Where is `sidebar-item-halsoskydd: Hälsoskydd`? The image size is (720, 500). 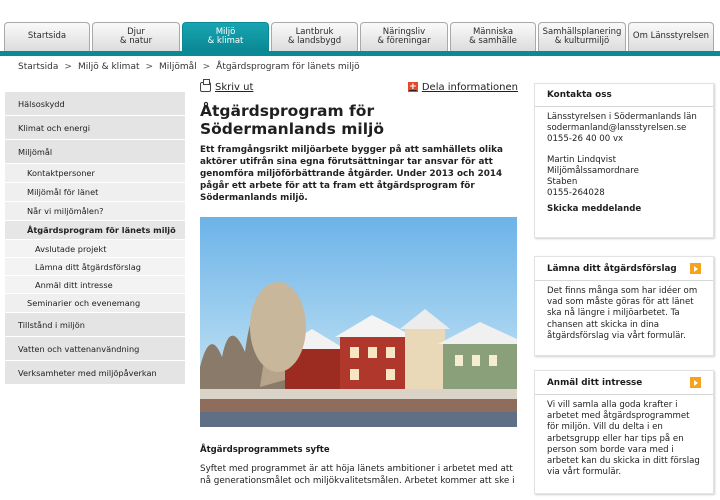 sidebar-item-halsoskydd: Hälsoskydd is located at coordinates (95, 104).